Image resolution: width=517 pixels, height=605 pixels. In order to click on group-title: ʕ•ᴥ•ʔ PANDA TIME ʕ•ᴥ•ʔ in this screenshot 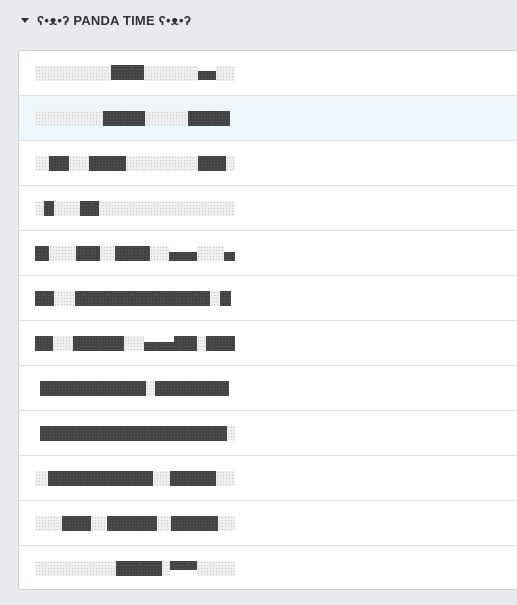, I will do `click(114, 20)`.